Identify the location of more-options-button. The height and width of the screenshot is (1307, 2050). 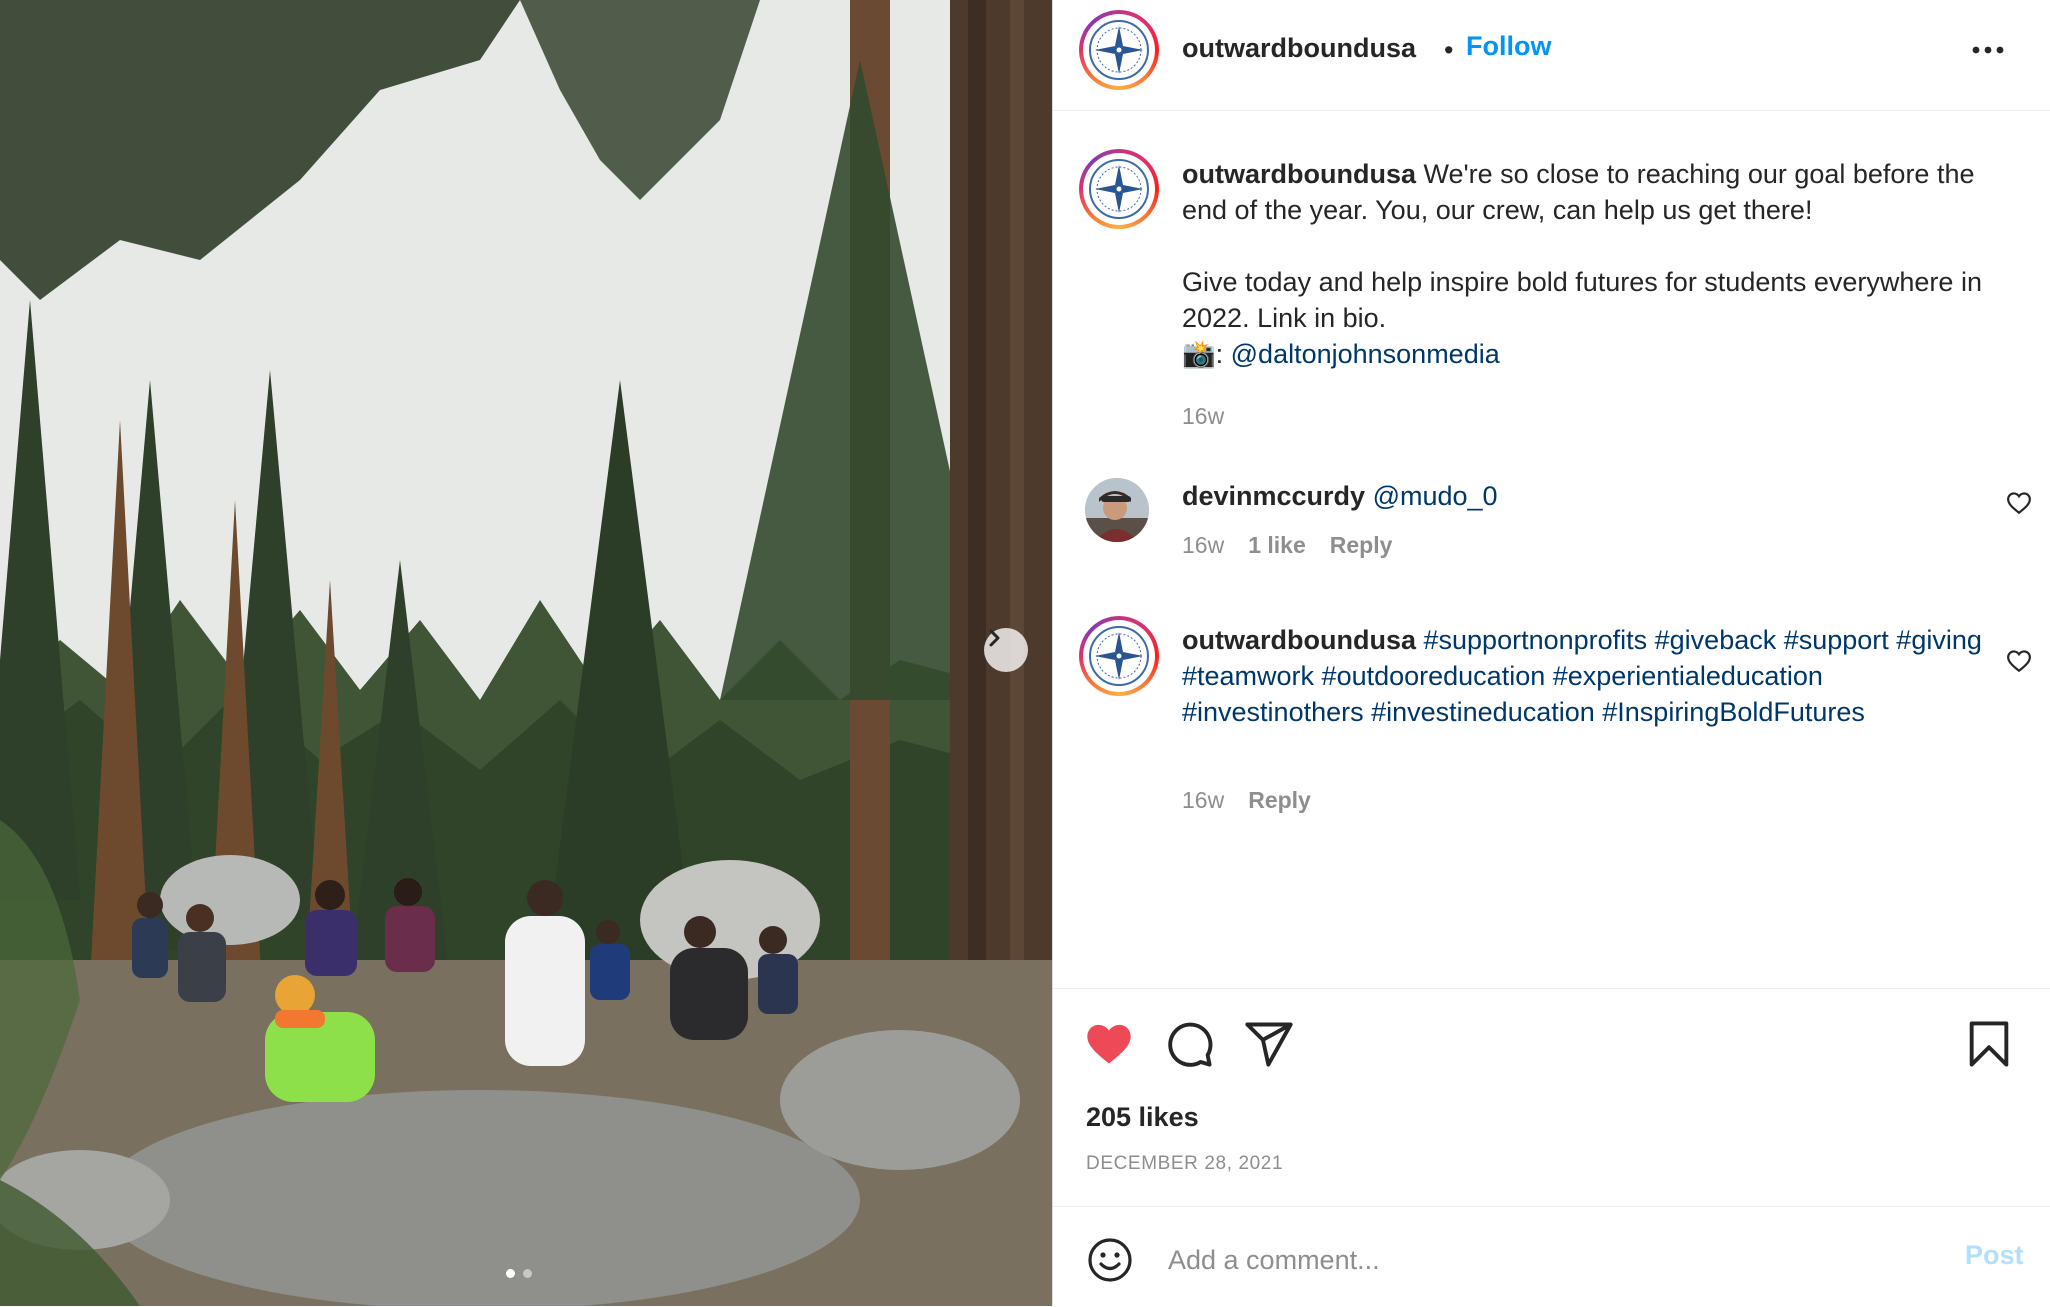
(1988, 50).